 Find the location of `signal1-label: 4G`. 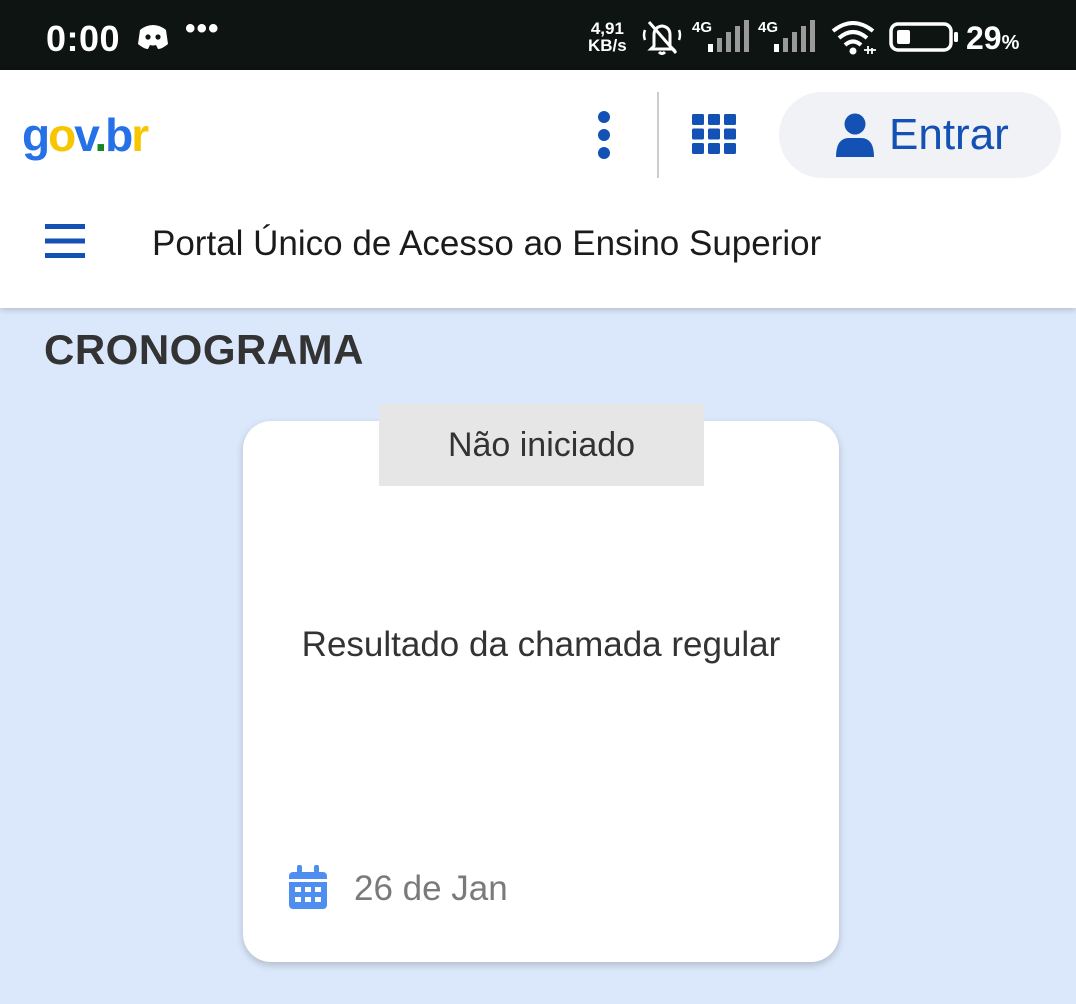

signal1-label: 4G is located at coordinates (702, 27).